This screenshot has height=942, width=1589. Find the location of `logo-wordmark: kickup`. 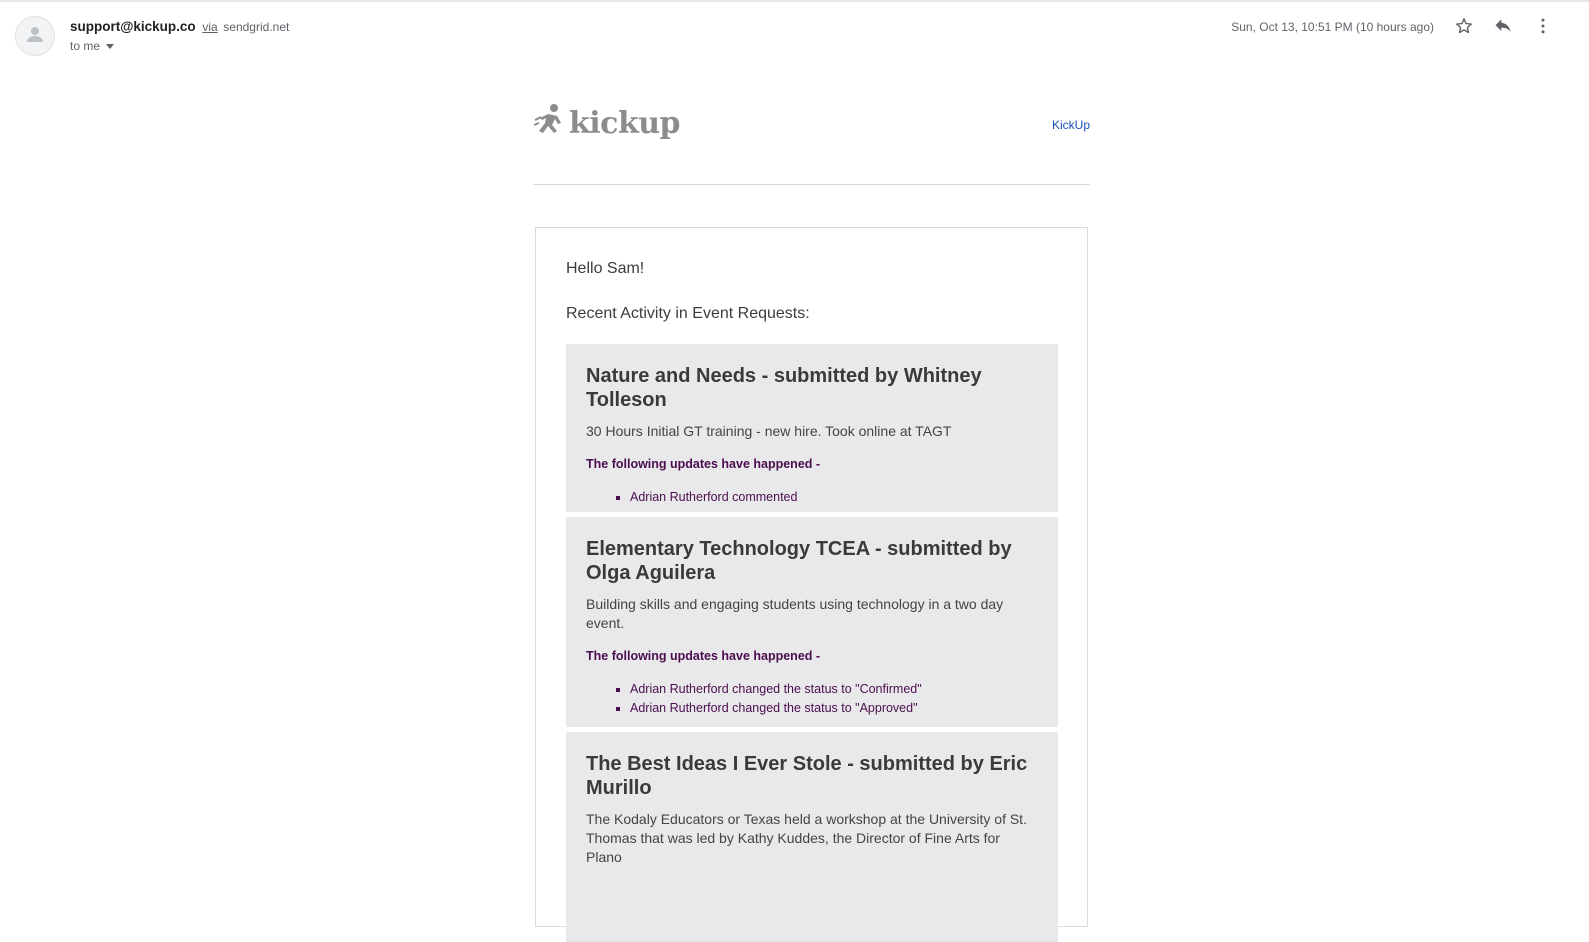

logo-wordmark: kickup is located at coordinates (625, 123).